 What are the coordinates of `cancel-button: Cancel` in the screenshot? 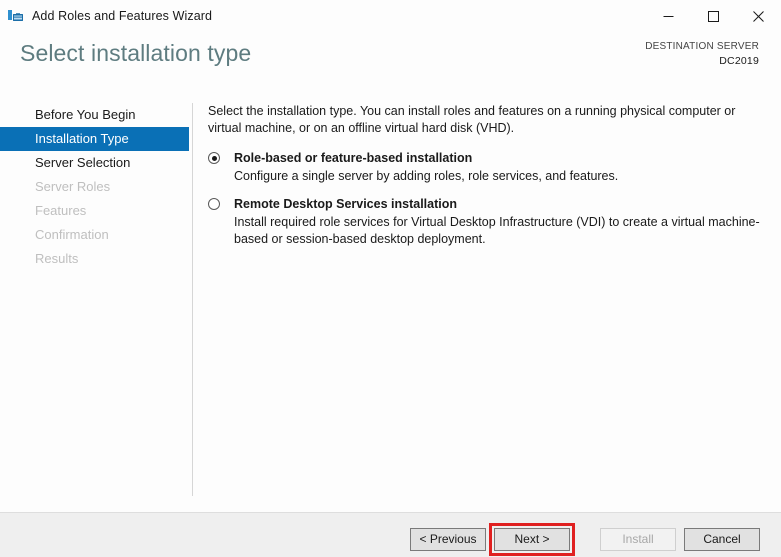 It's located at (722, 539).